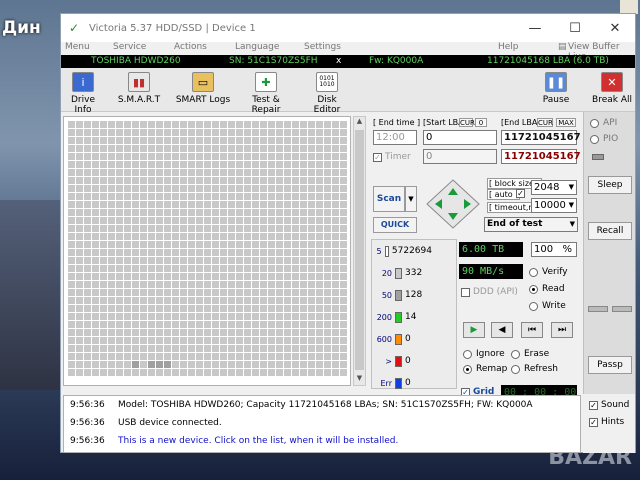 Image resolution: width=640 pixels, height=480 pixels. I want to click on sound-checkbox: ✓ Sound, so click(609, 405).